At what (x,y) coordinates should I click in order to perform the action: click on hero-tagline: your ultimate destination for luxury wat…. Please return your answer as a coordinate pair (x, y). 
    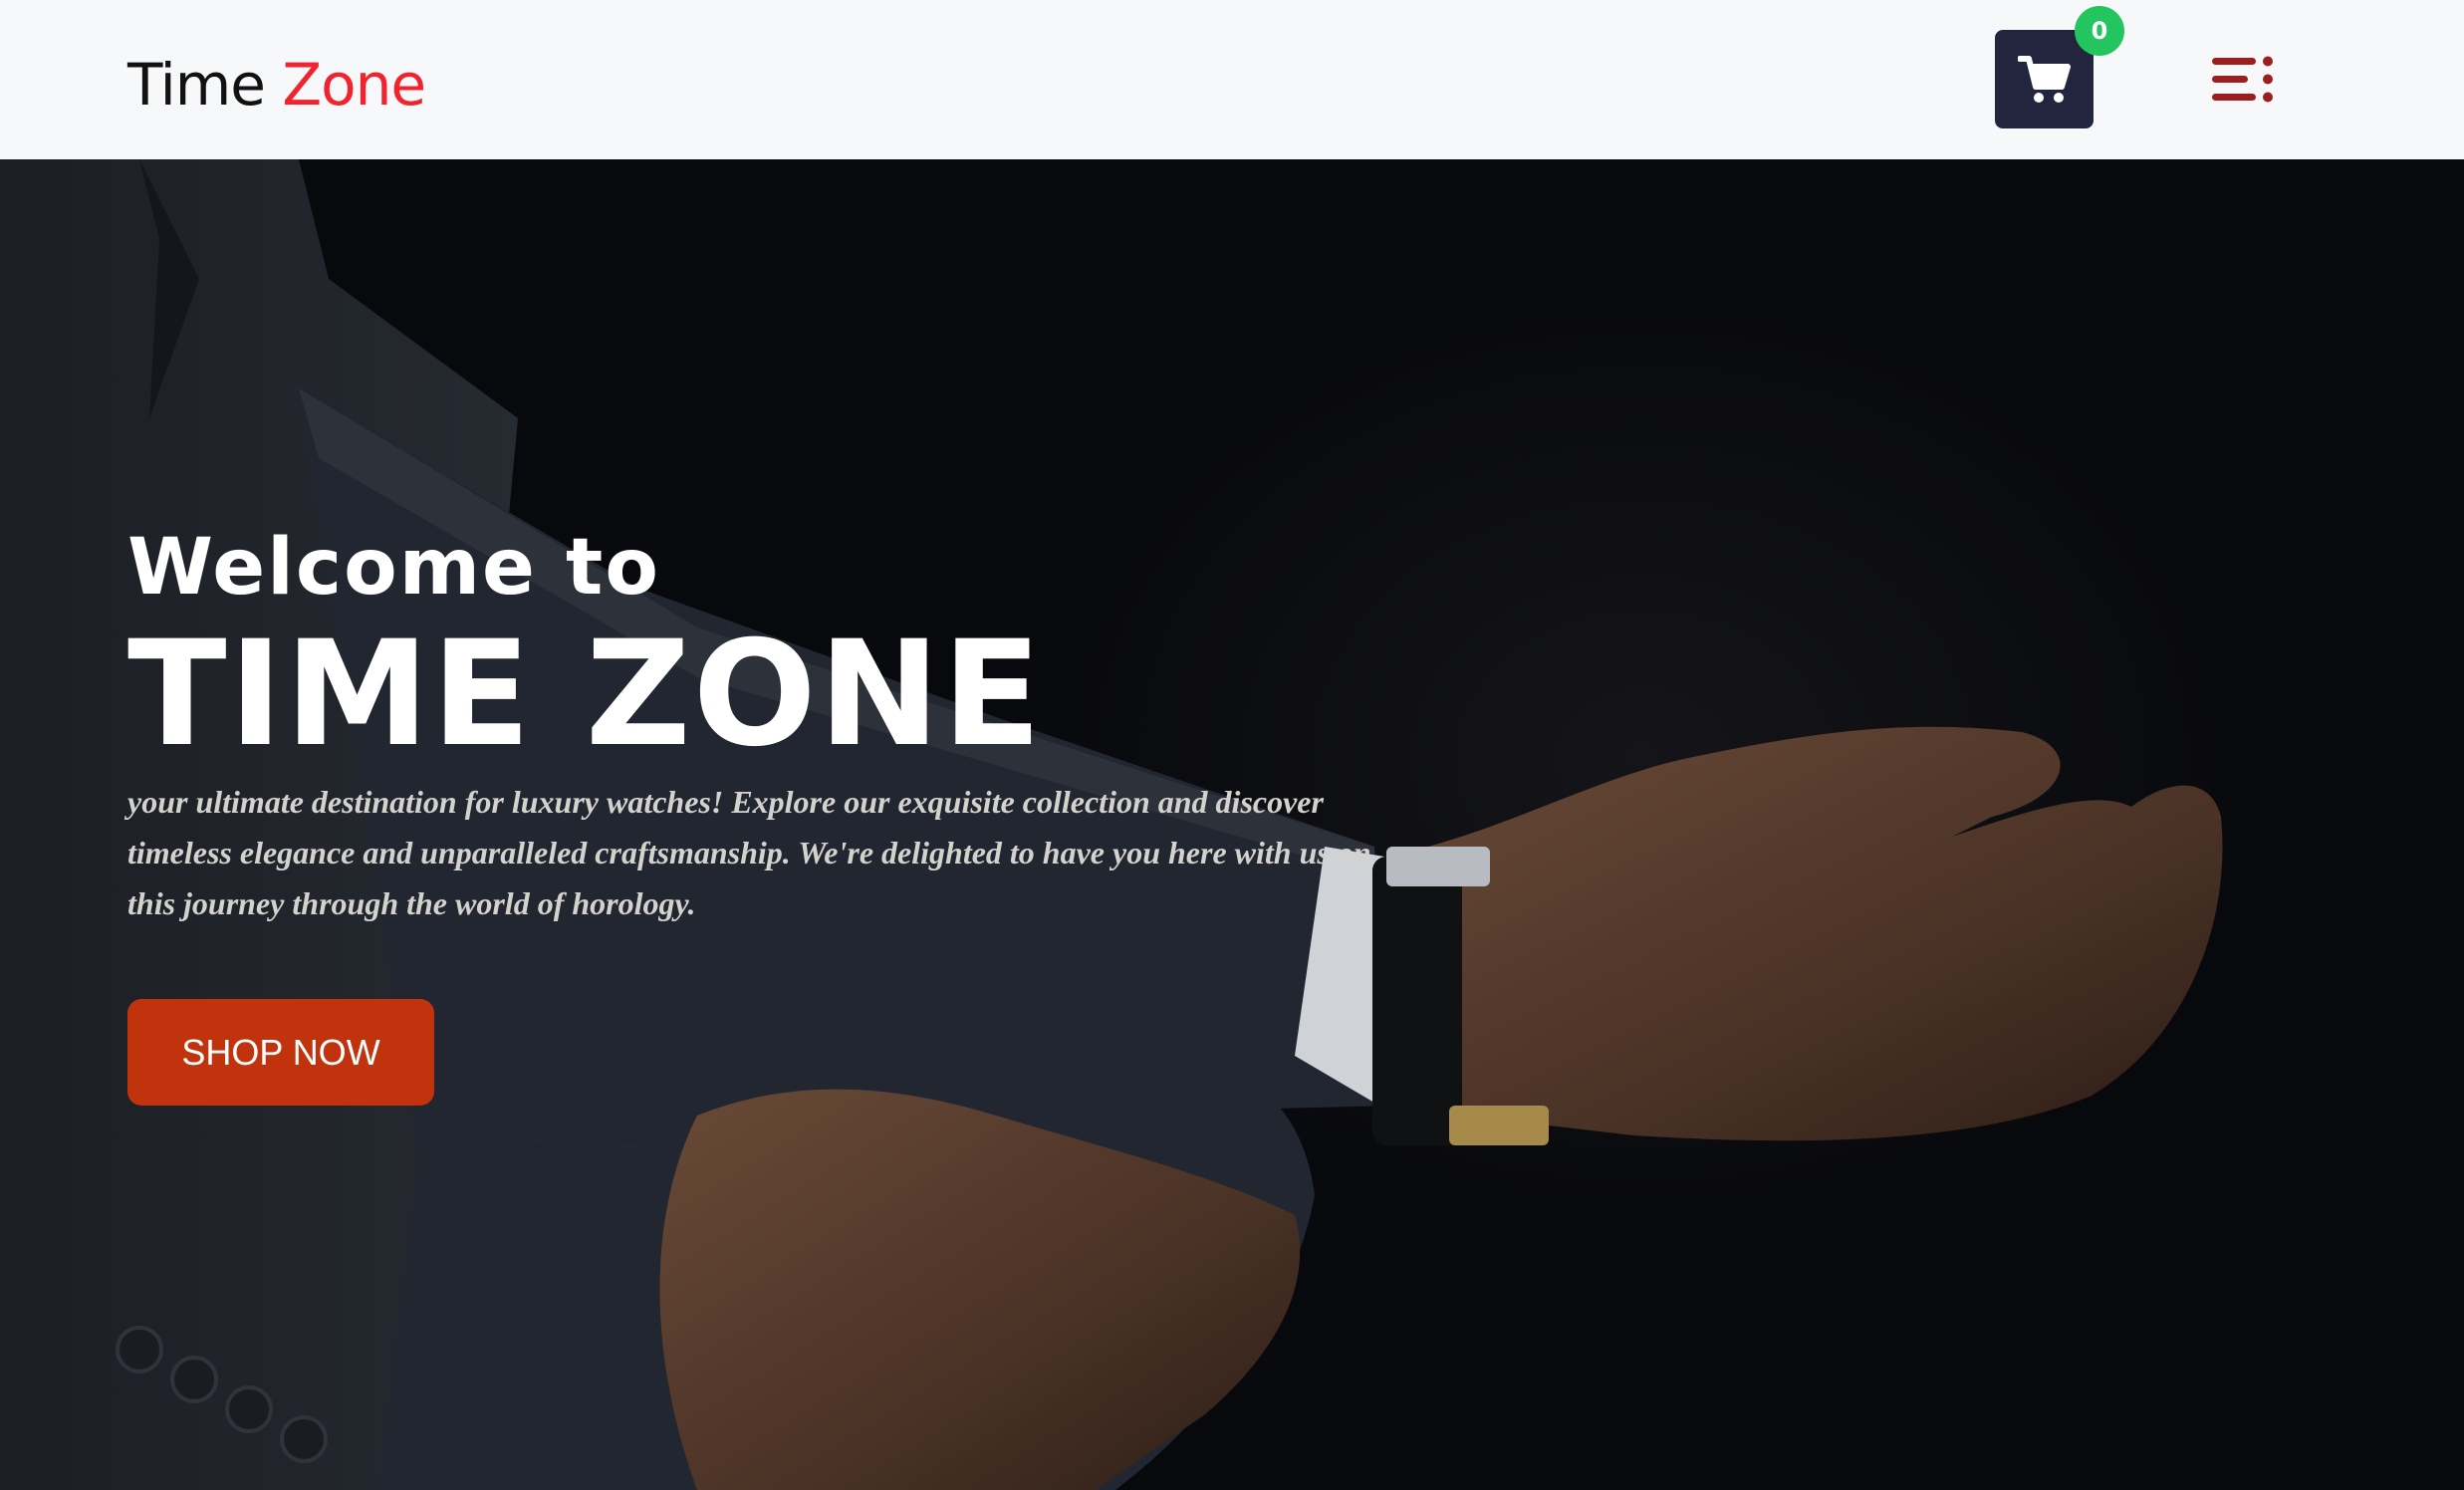
    Looking at the image, I should click on (749, 852).